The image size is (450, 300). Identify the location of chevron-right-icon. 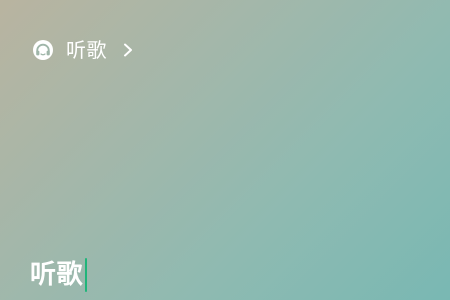
(128, 50).